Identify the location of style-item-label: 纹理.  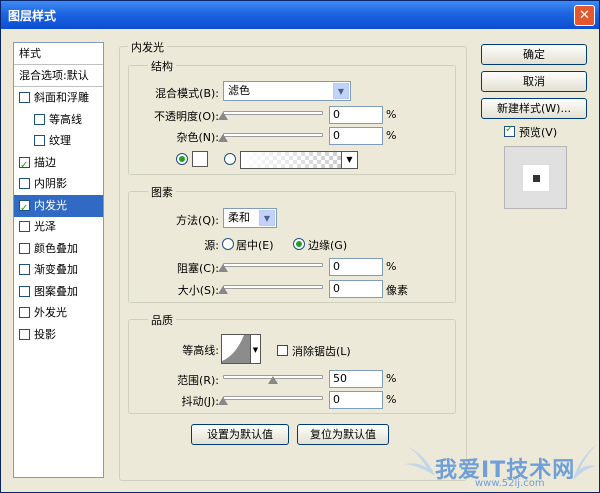
(60, 140).